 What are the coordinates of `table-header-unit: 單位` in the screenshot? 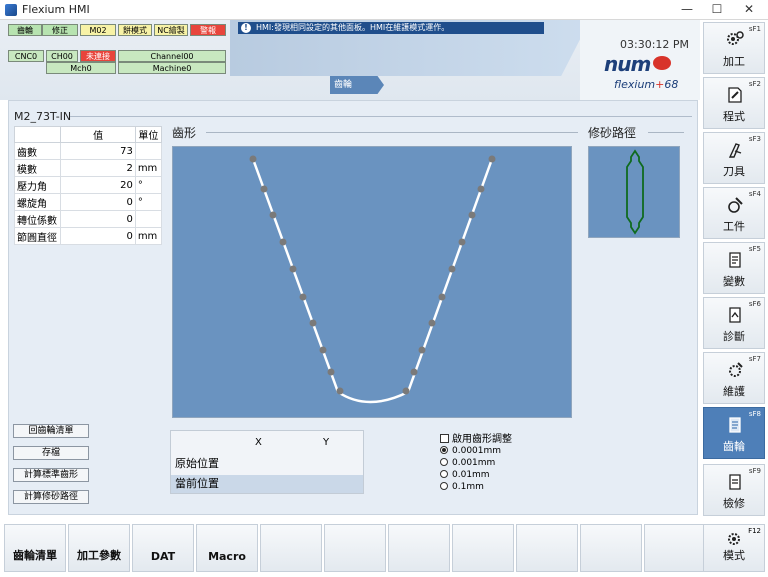 It's located at (148, 134).